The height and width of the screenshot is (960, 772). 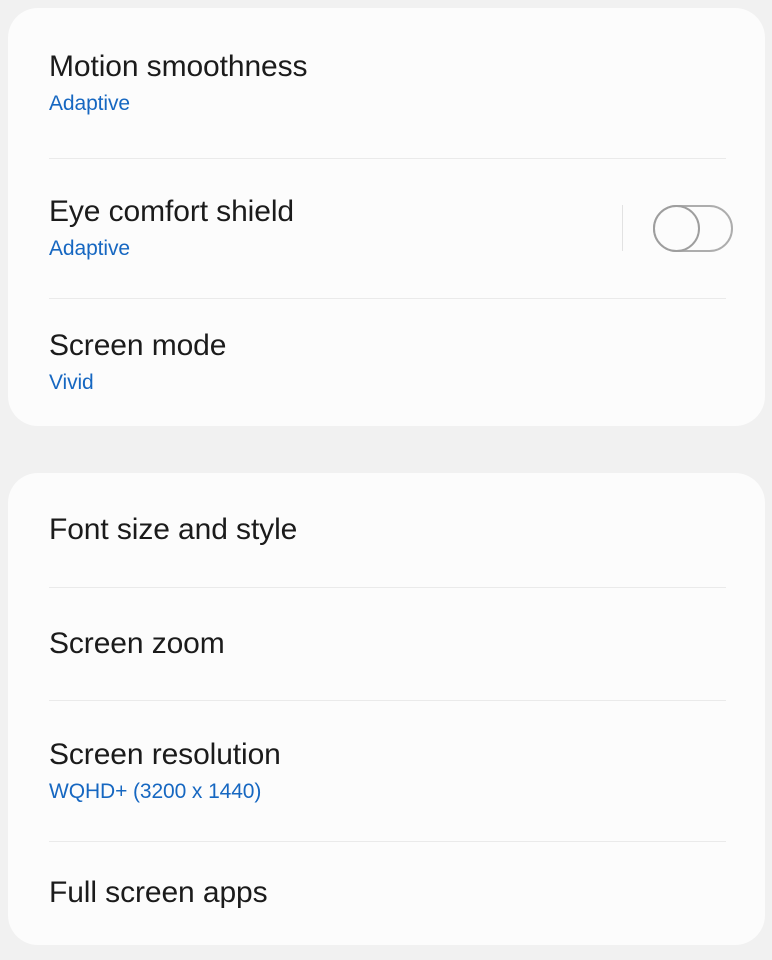 What do you see at coordinates (178, 66) in the screenshot?
I see `setting-title-motion-smoothness: Motion smoothness` at bounding box center [178, 66].